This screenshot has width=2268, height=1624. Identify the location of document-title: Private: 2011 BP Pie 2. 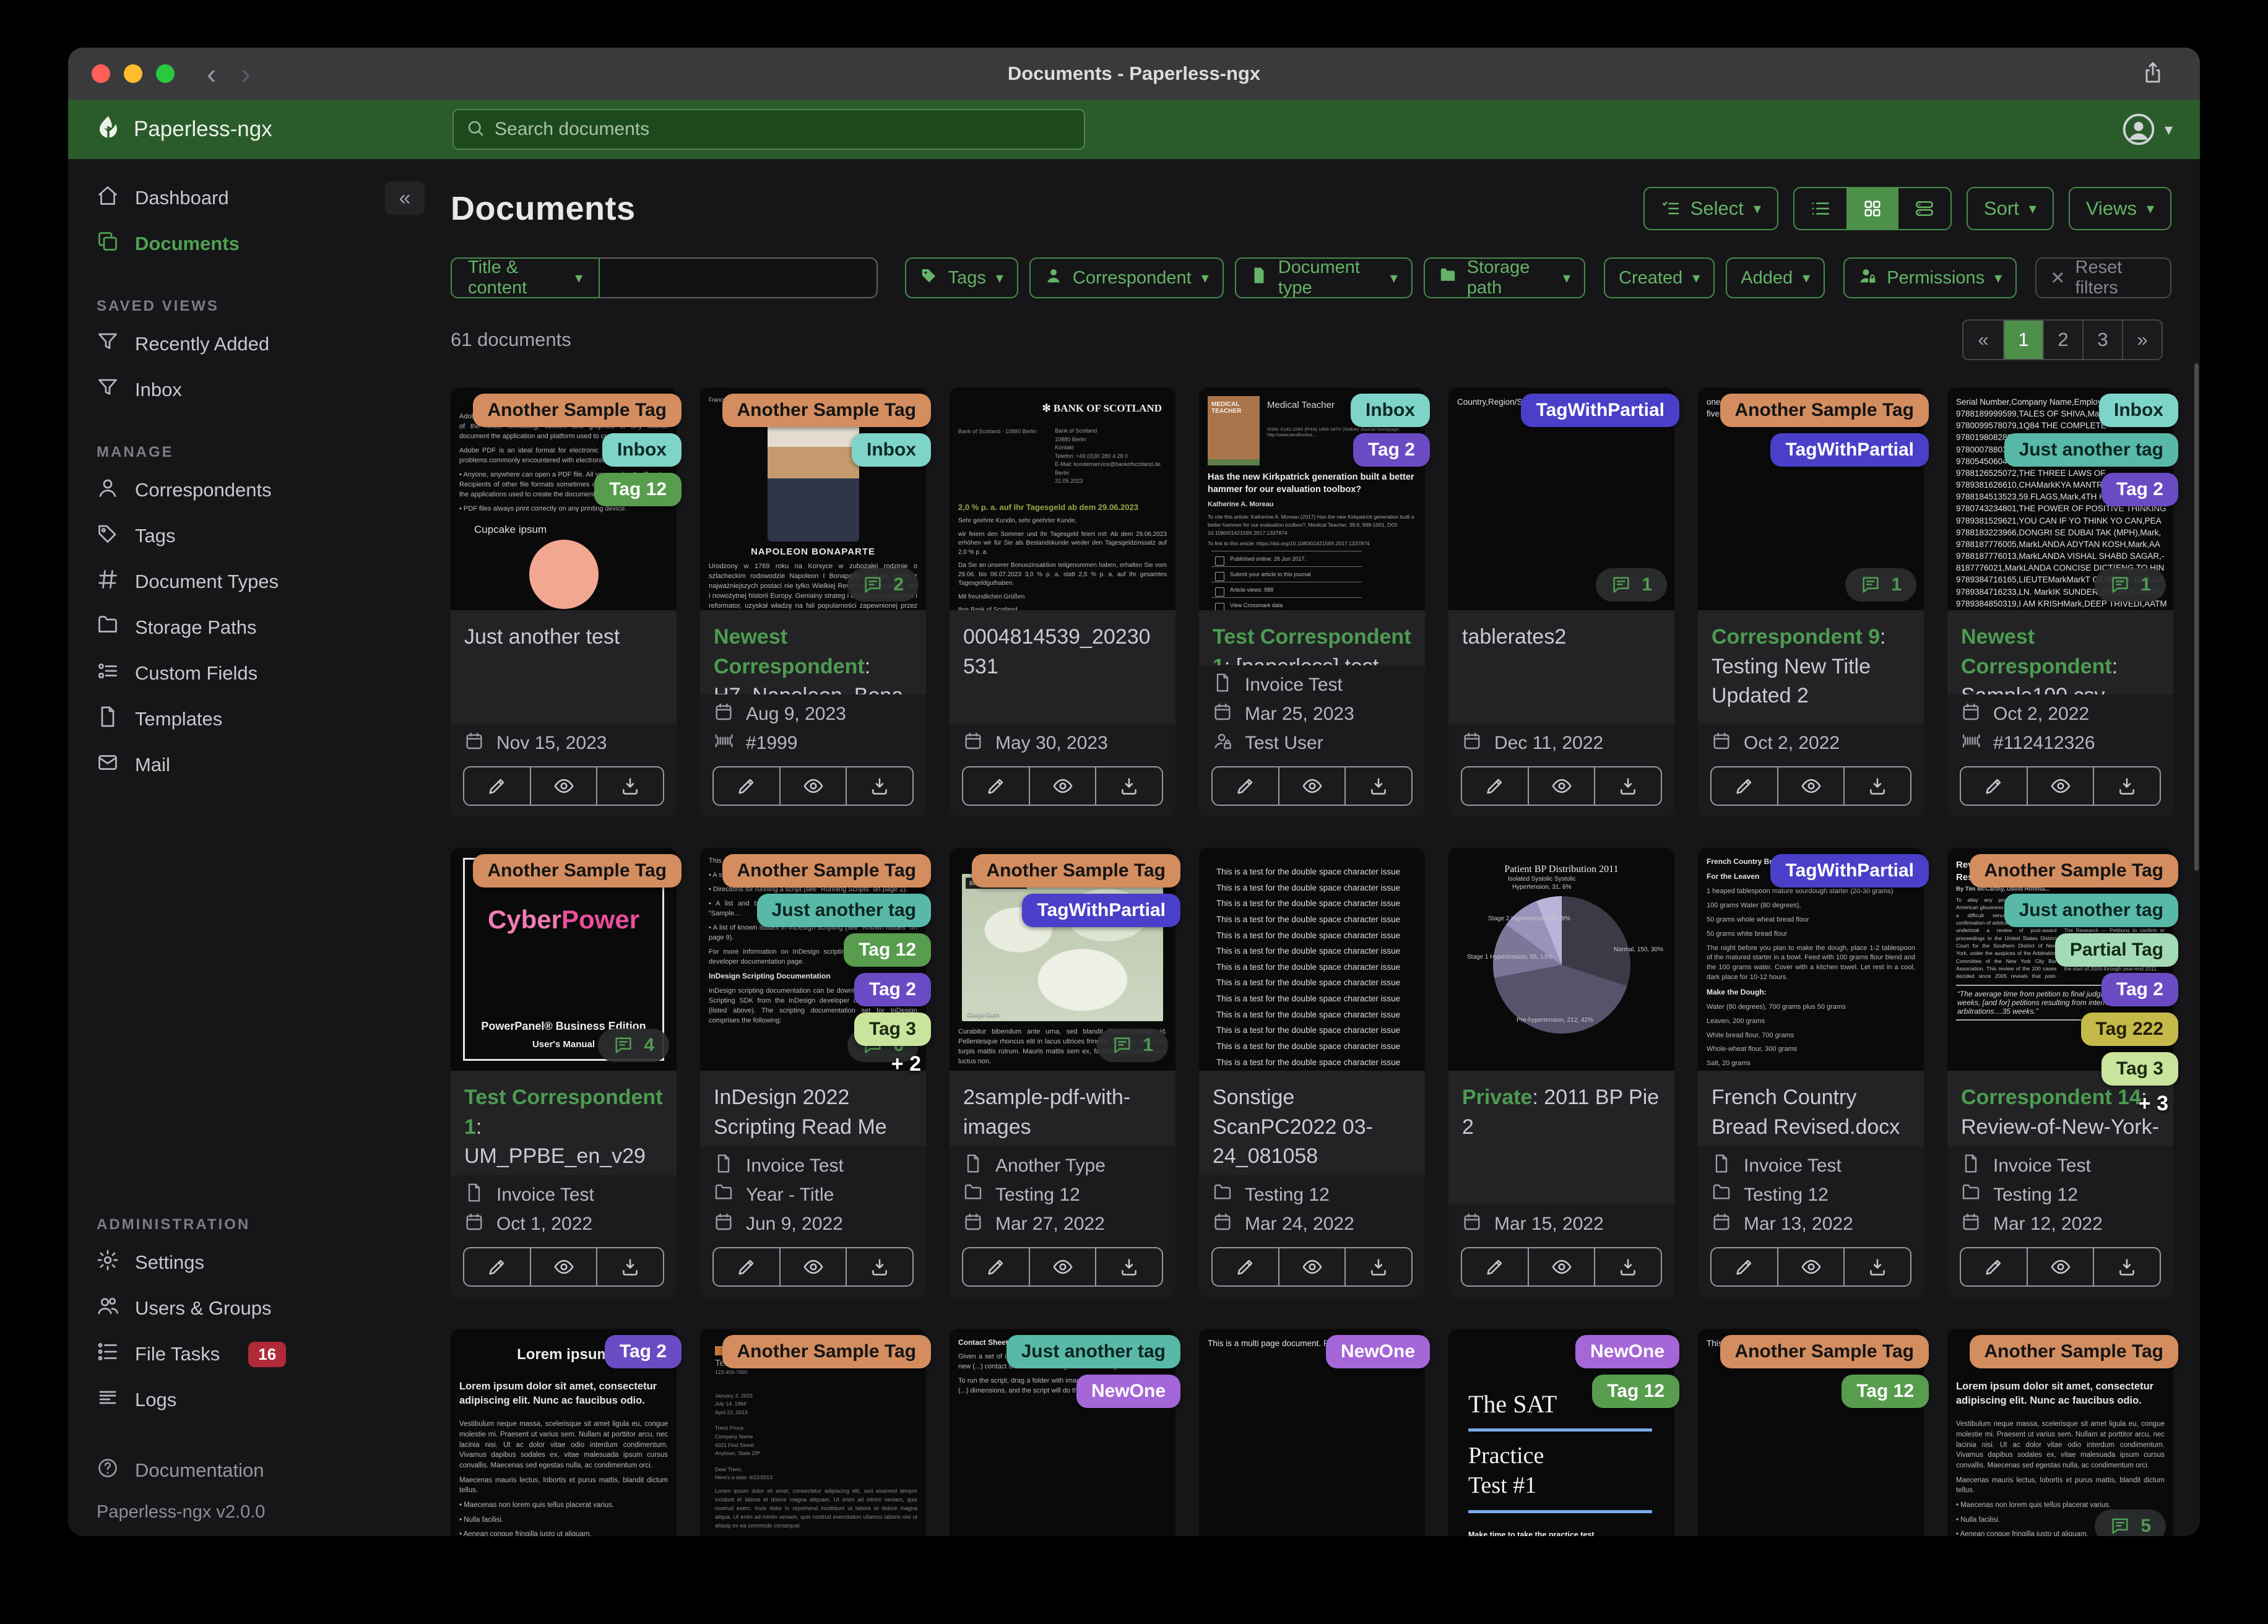
(1561, 1137).